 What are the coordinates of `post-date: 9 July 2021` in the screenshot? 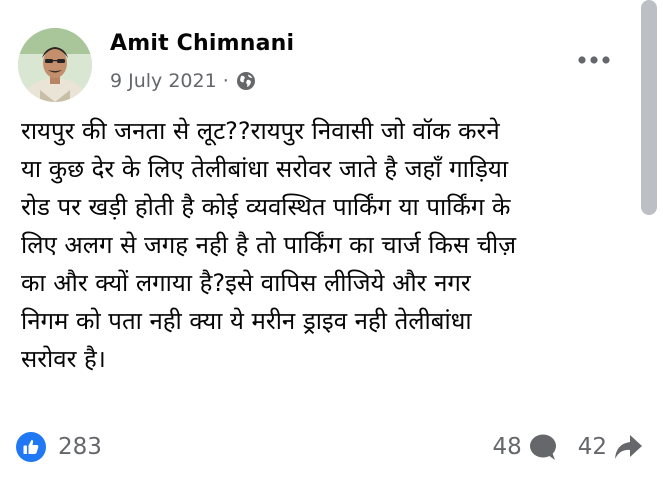 It's located at (163, 81).